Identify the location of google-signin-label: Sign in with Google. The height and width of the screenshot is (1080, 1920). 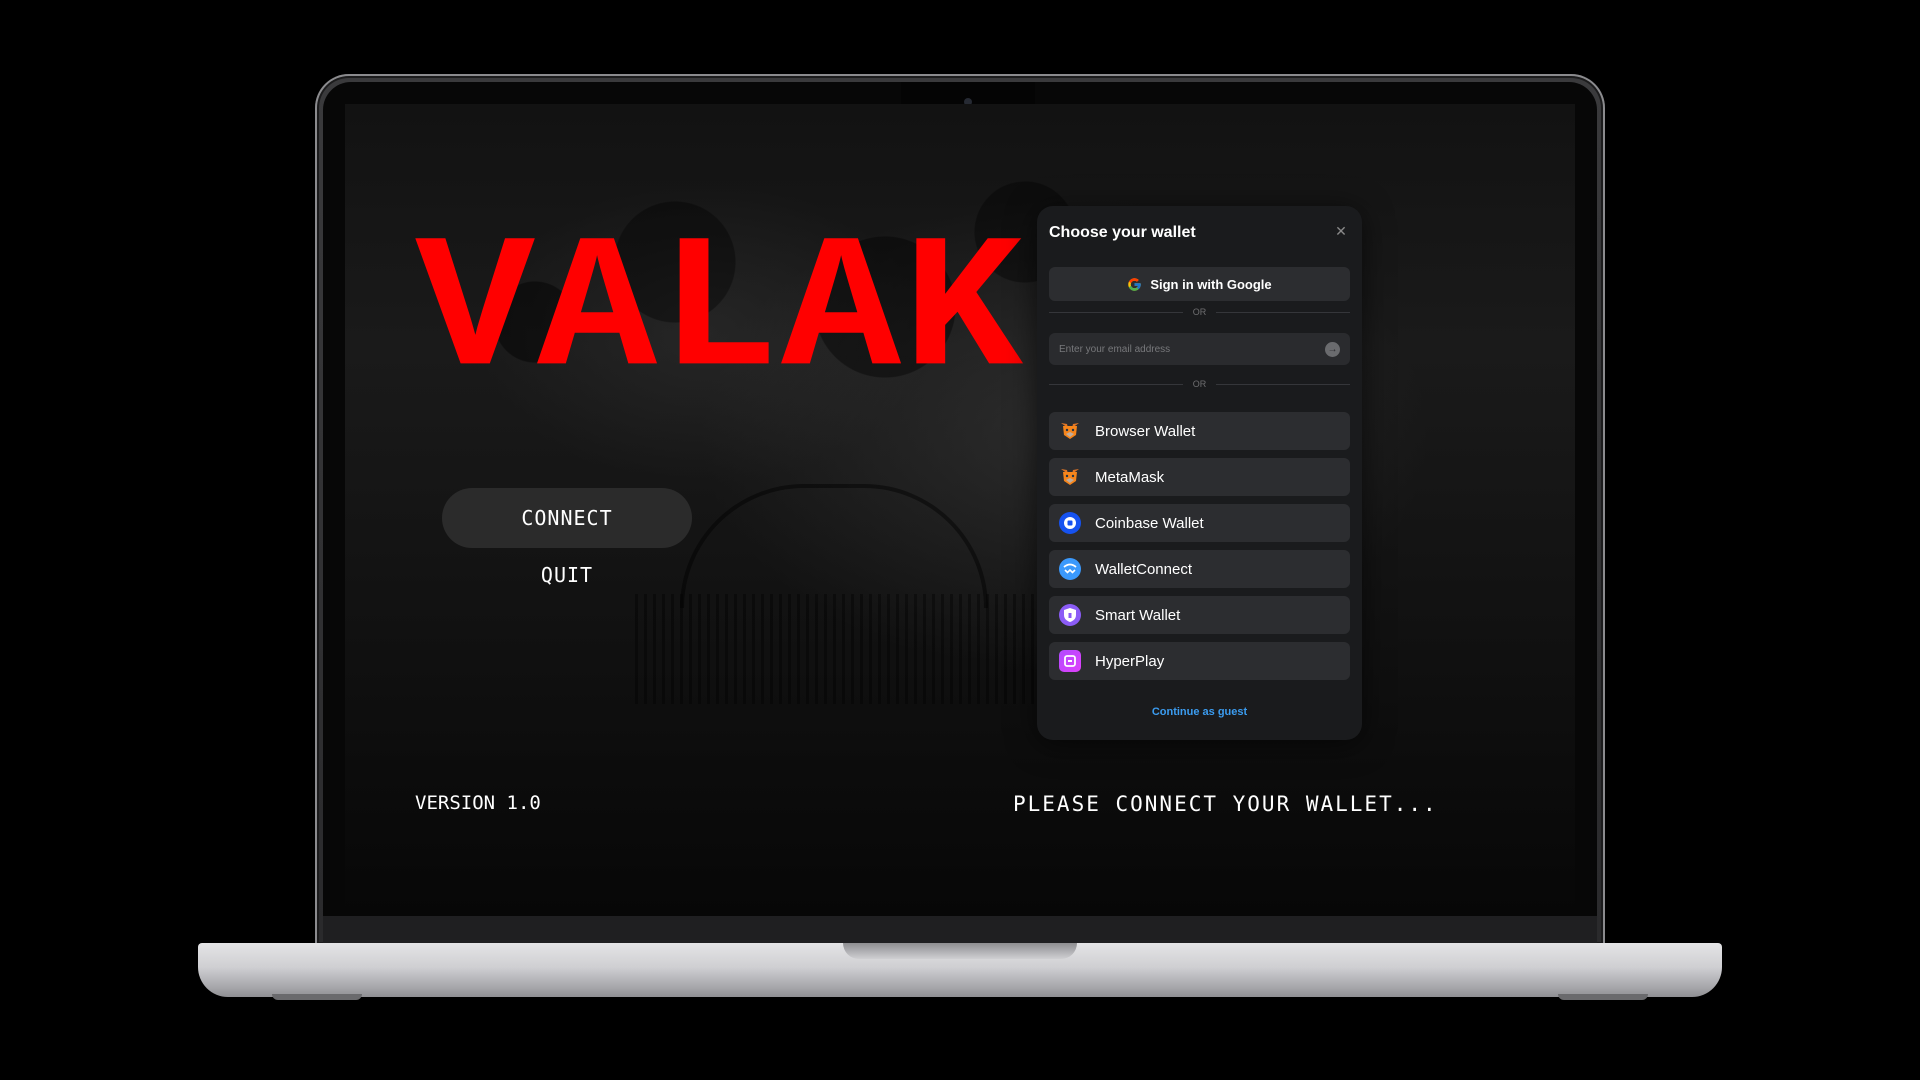
(1211, 284).